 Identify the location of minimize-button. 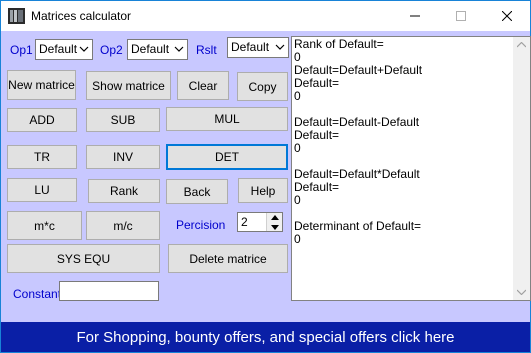
(415, 16).